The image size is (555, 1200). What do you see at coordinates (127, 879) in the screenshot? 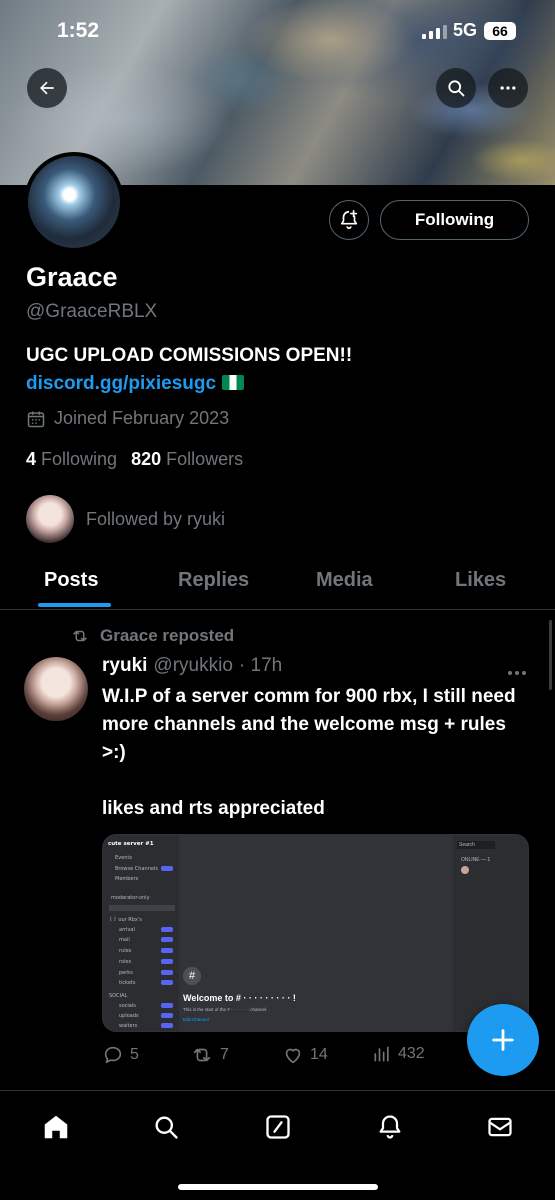
I see `discord-channel-top: Members` at bounding box center [127, 879].